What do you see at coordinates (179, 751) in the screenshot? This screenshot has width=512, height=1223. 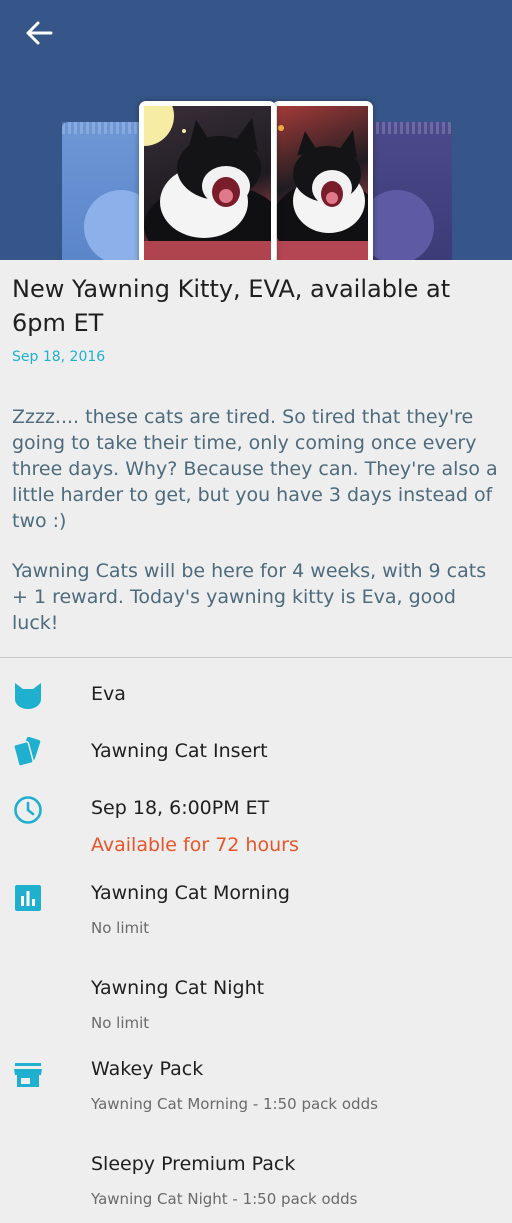 I see `insert-name: Yawning Cat Insert` at bounding box center [179, 751].